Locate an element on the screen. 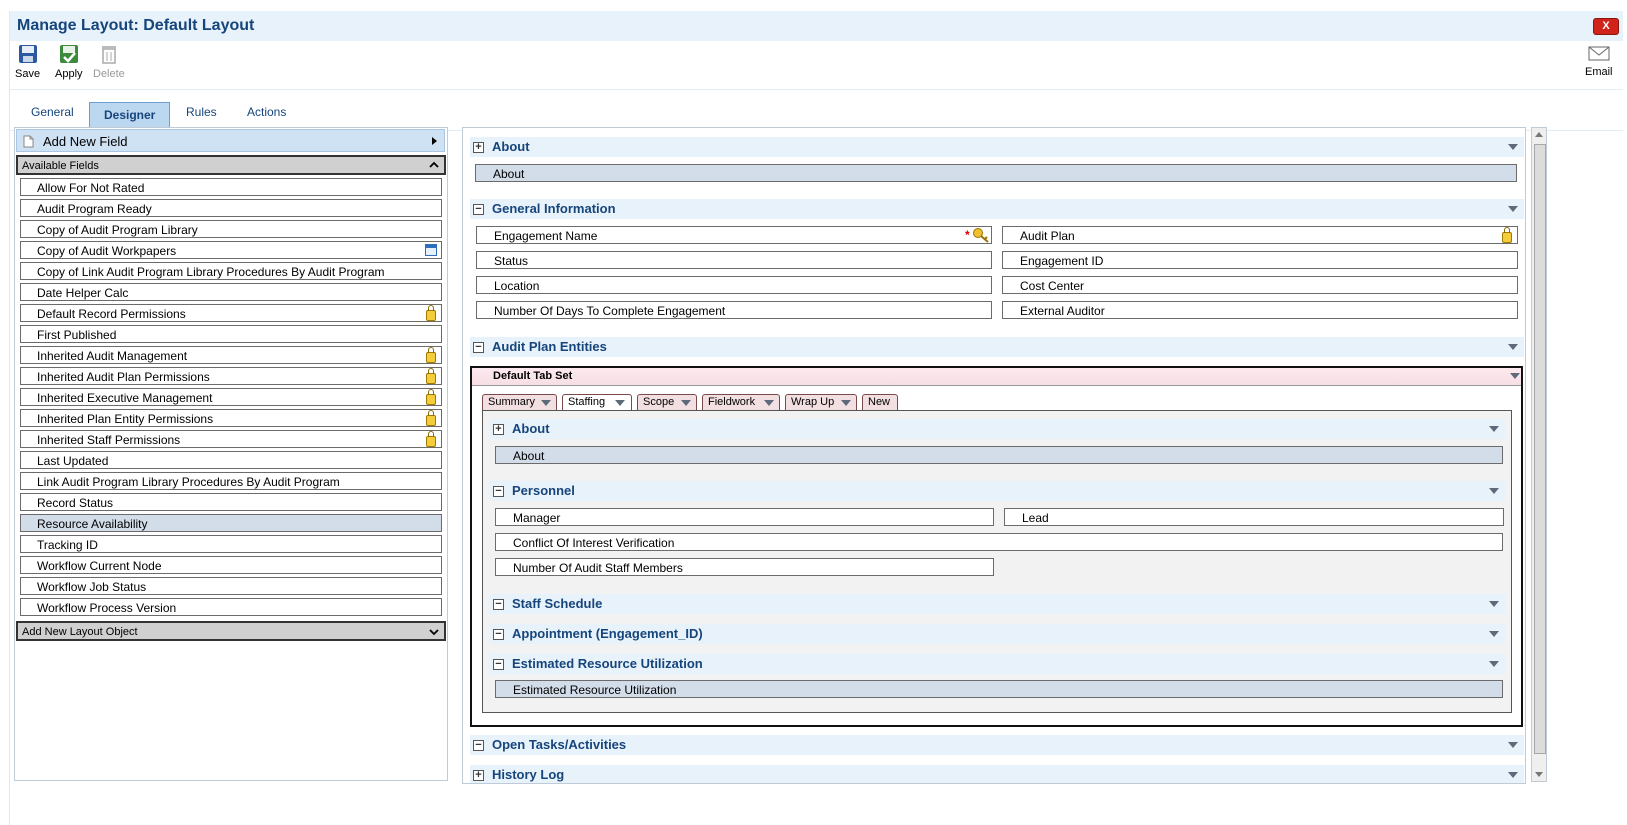  list-item: Inherited Executive Management is located at coordinates (231, 397).